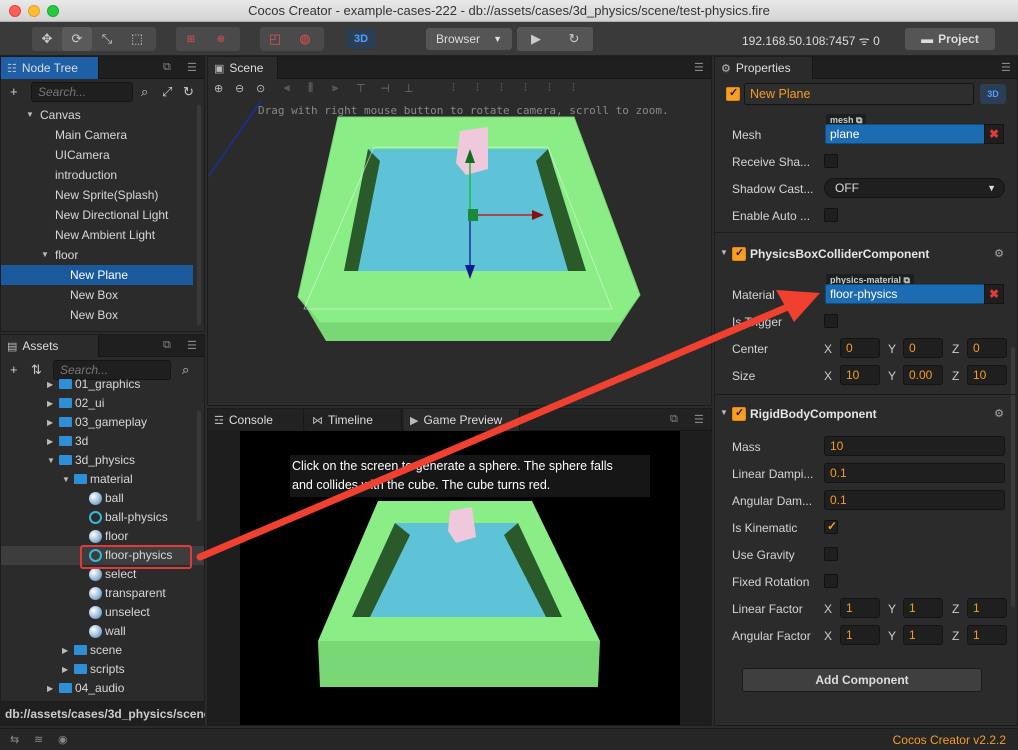 This screenshot has width=1018, height=750. What do you see at coordinates (923, 608) in the screenshot?
I see `linear-factor-y-input: 1` at bounding box center [923, 608].